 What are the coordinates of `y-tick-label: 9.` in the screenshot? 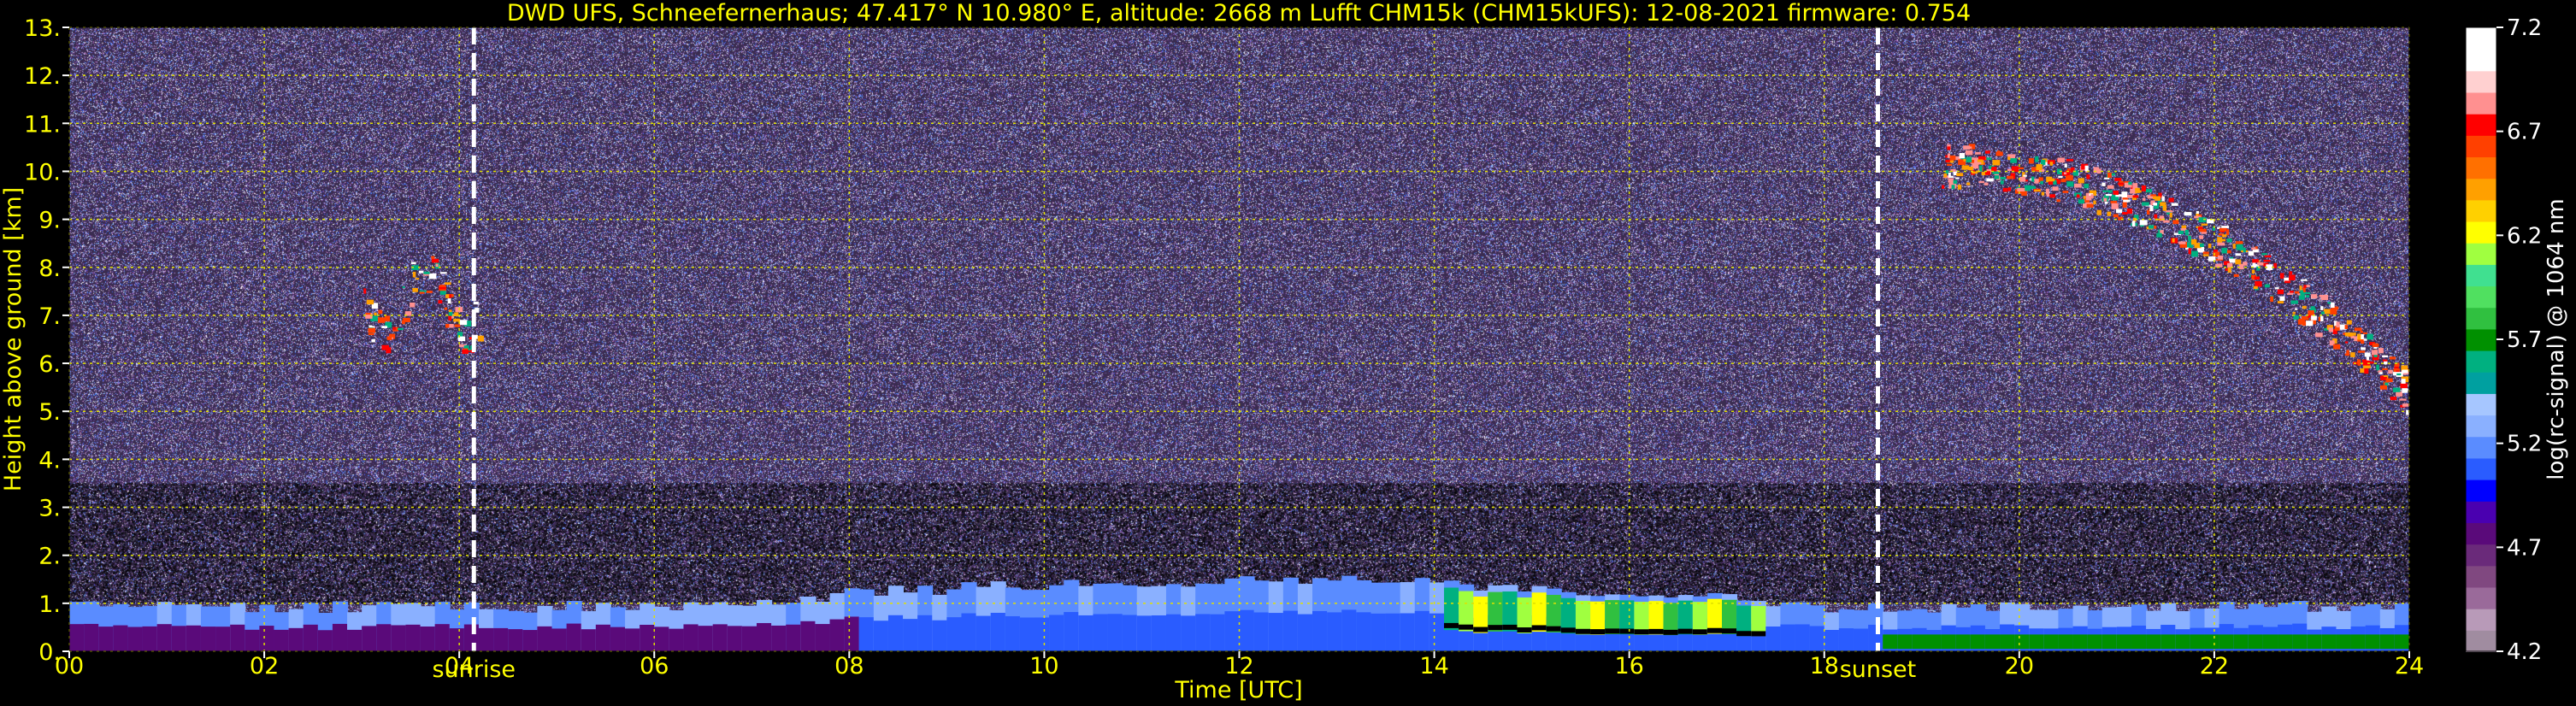 It's located at (49, 221).